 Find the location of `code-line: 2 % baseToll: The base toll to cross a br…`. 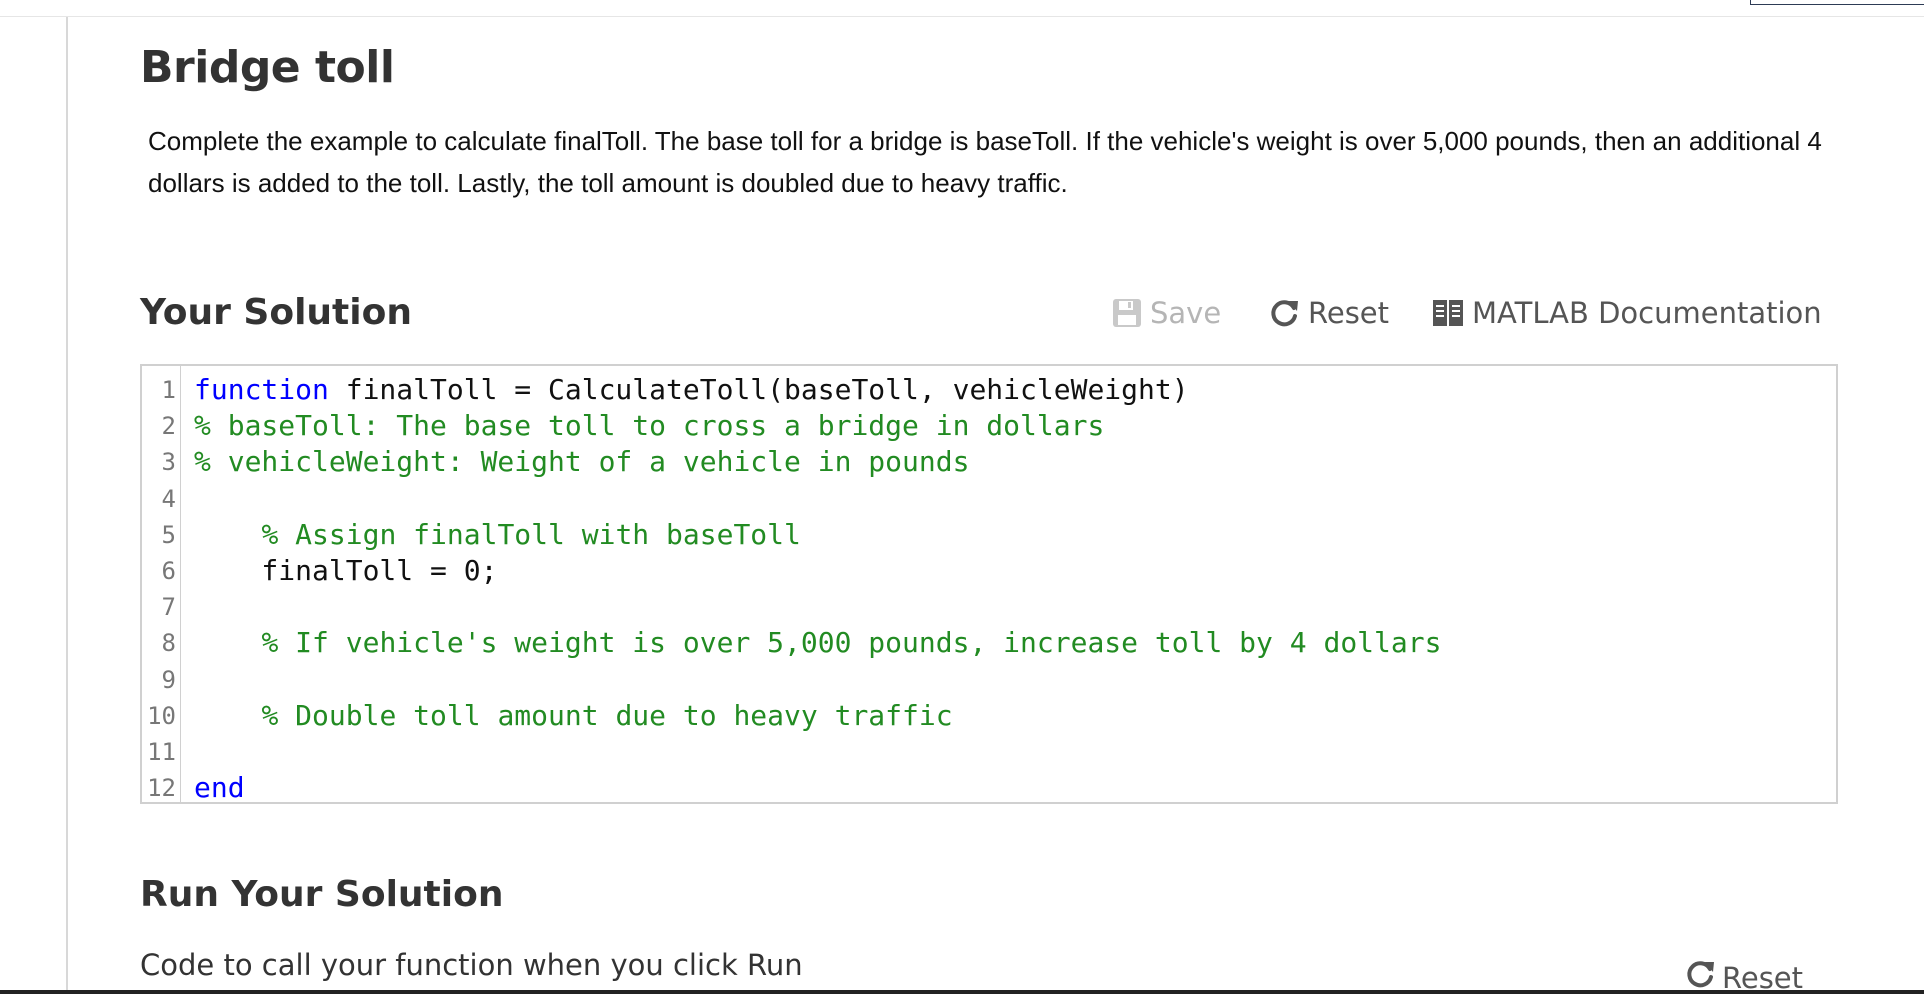

code-line: 2 % baseToll: The base toll to cross a br… is located at coordinates (987, 426).